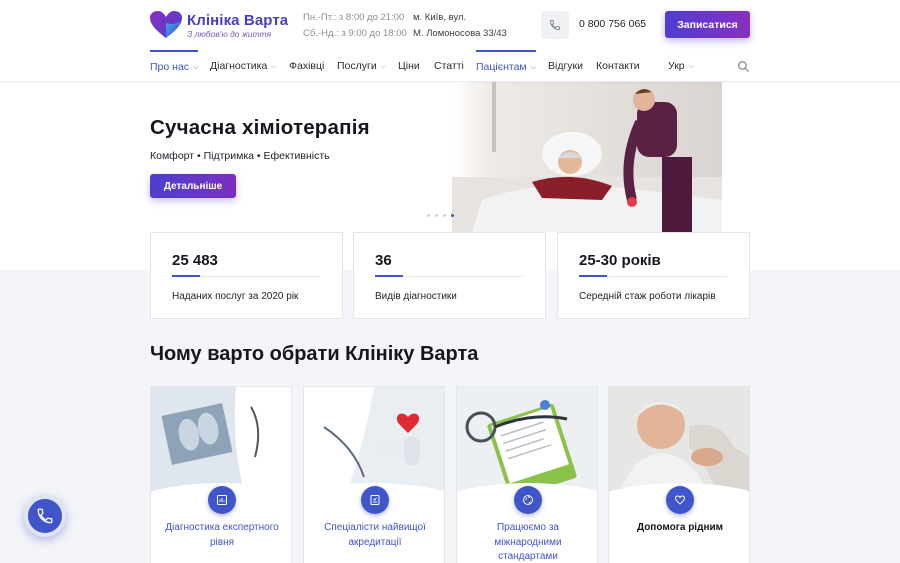 The image size is (900, 563). I want to click on nav-item-articles: Статті, so click(449, 66).